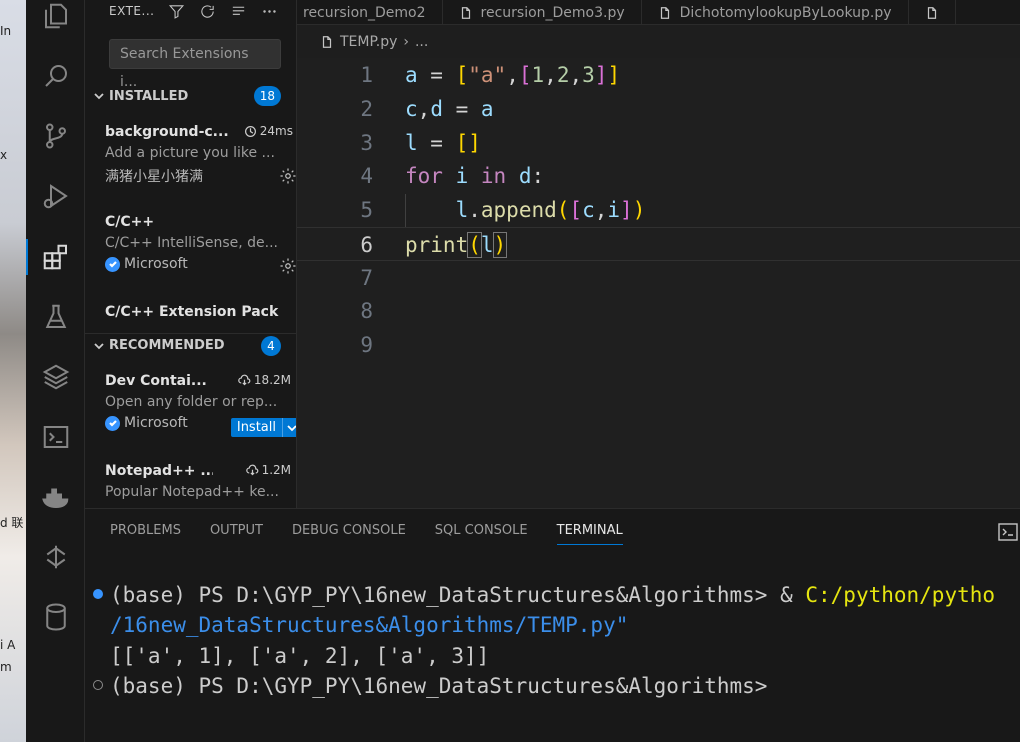  Describe the element at coordinates (658, 176) in the screenshot. I see `code-line: 4 for i in d:` at that location.